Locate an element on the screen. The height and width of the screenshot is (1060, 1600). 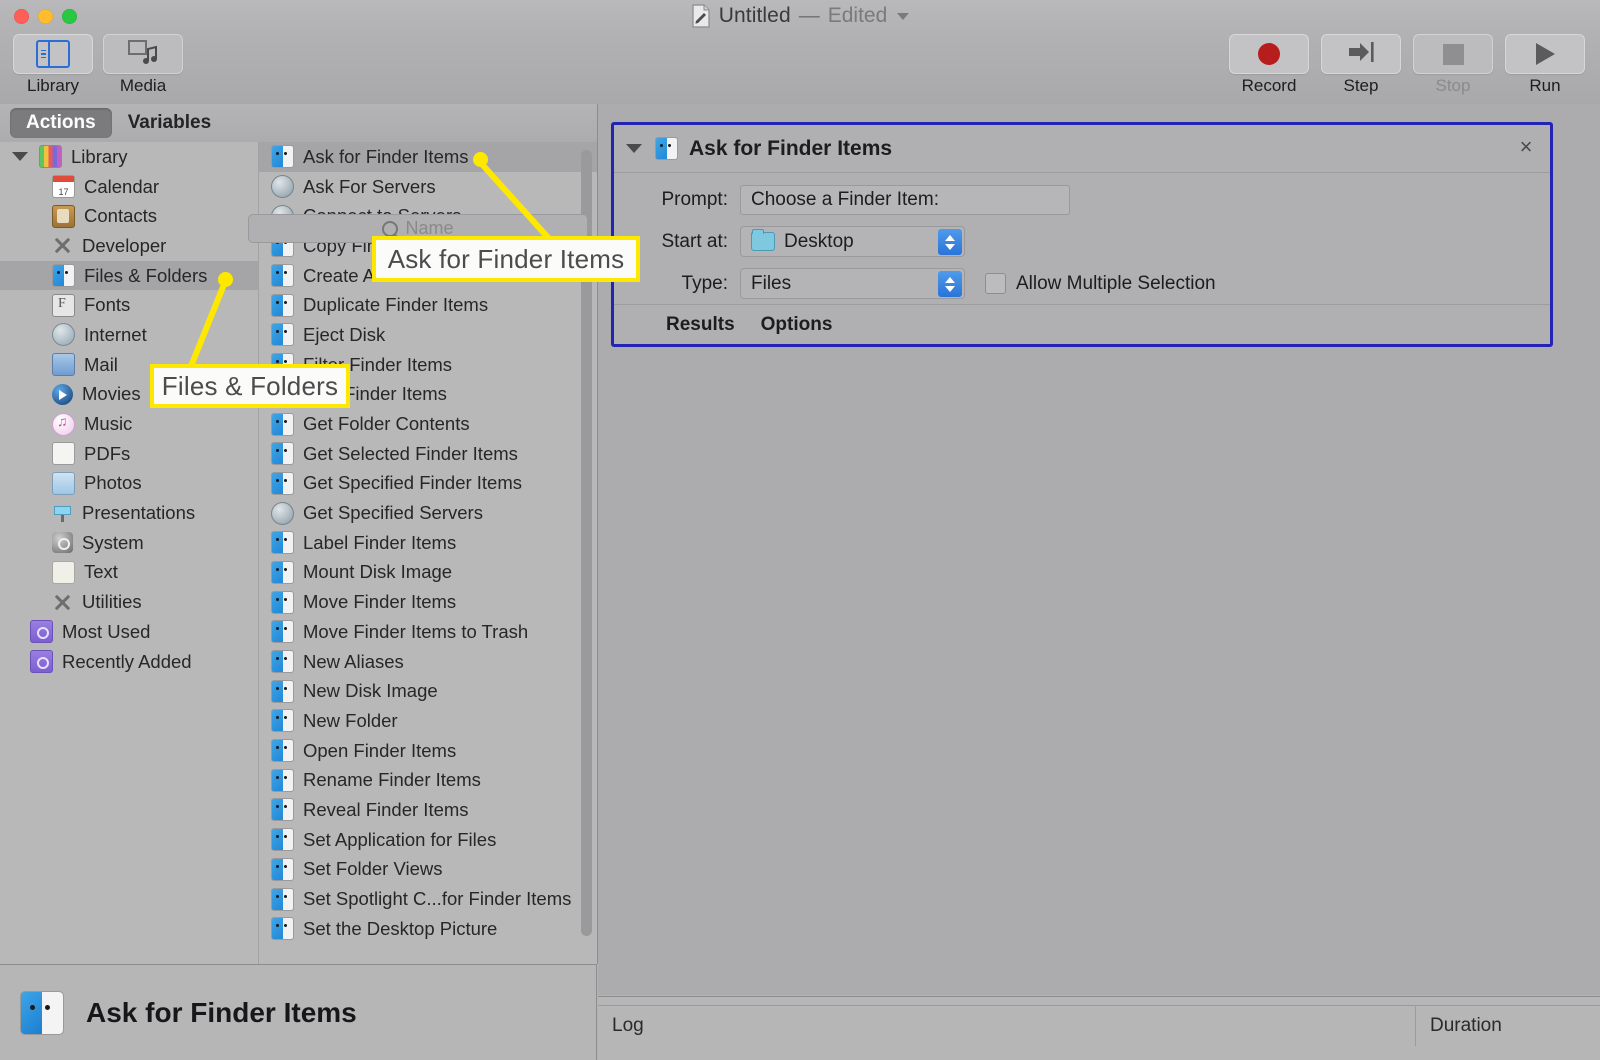
action-label: Set the Desktop Picture is located at coordinates (400, 928).